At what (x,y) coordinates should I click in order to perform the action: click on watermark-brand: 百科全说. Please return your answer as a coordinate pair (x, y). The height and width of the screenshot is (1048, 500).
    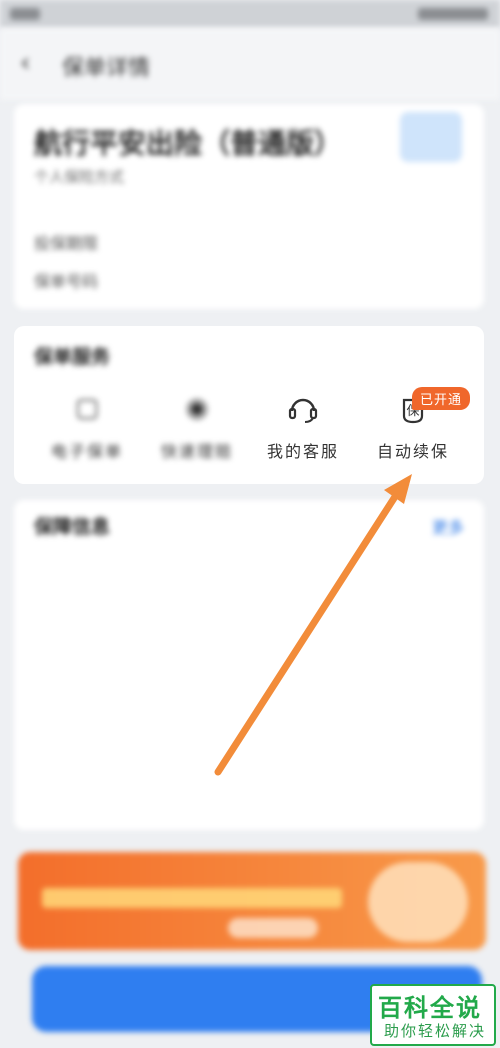
    Looking at the image, I should click on (430, 1008).